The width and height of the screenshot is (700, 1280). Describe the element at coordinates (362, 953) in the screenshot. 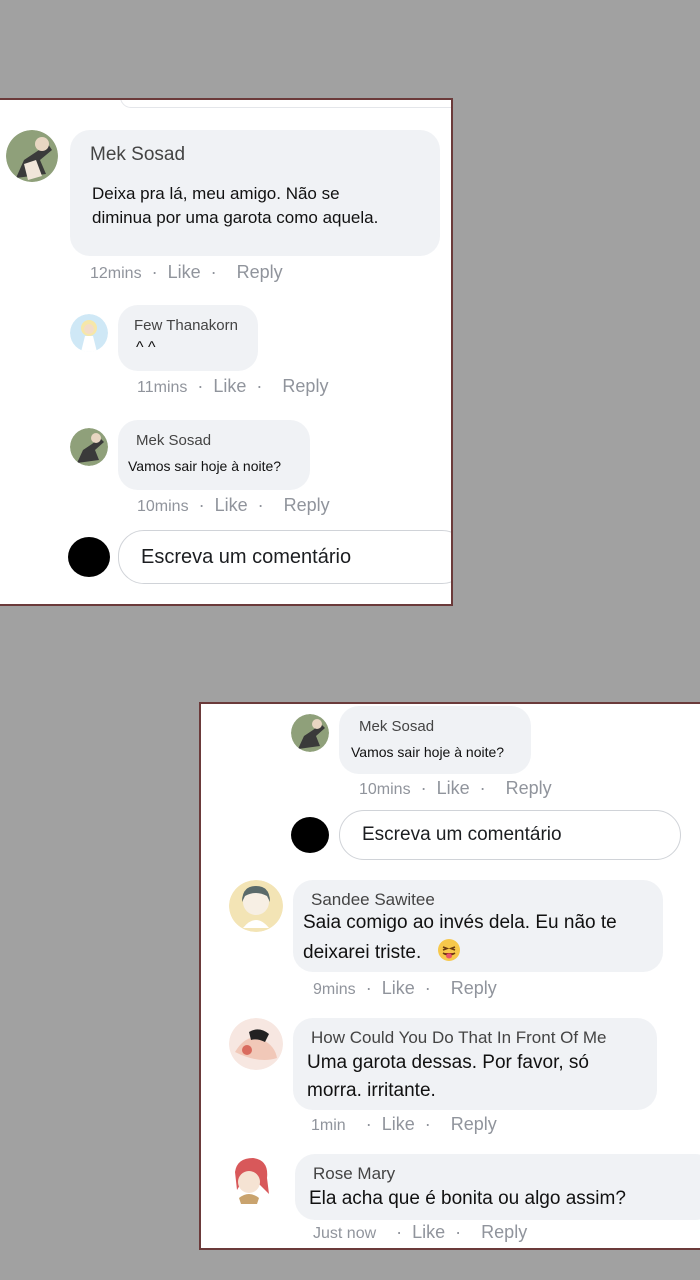

I see `comment-text-line-2-text: deixarei triste.` at that location.